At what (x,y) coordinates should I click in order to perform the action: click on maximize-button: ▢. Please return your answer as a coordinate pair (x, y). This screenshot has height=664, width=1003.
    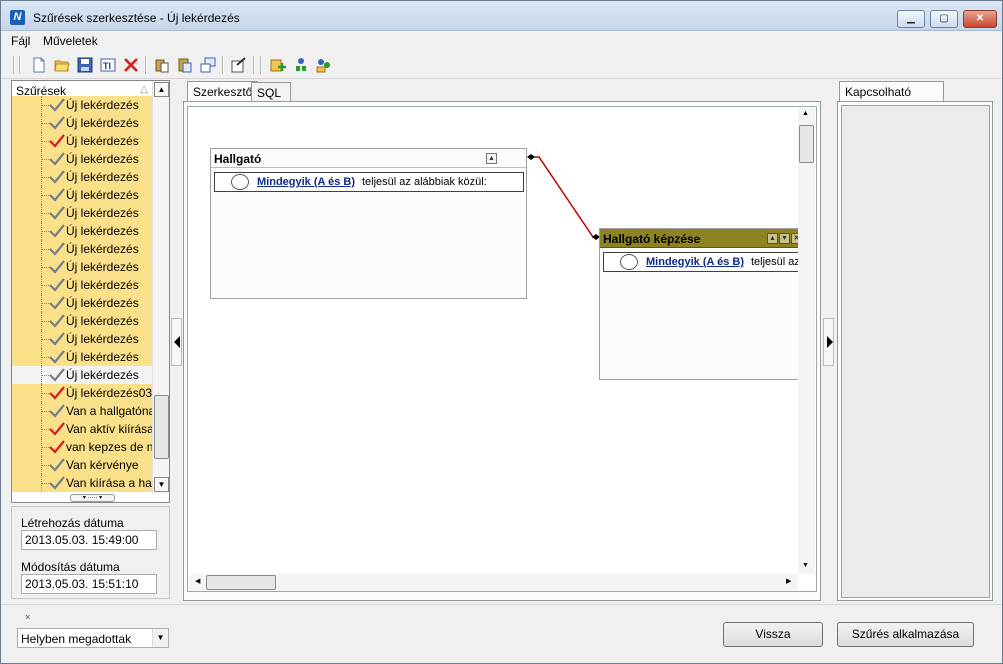
    Looking at the image, I should click on (944, 19).